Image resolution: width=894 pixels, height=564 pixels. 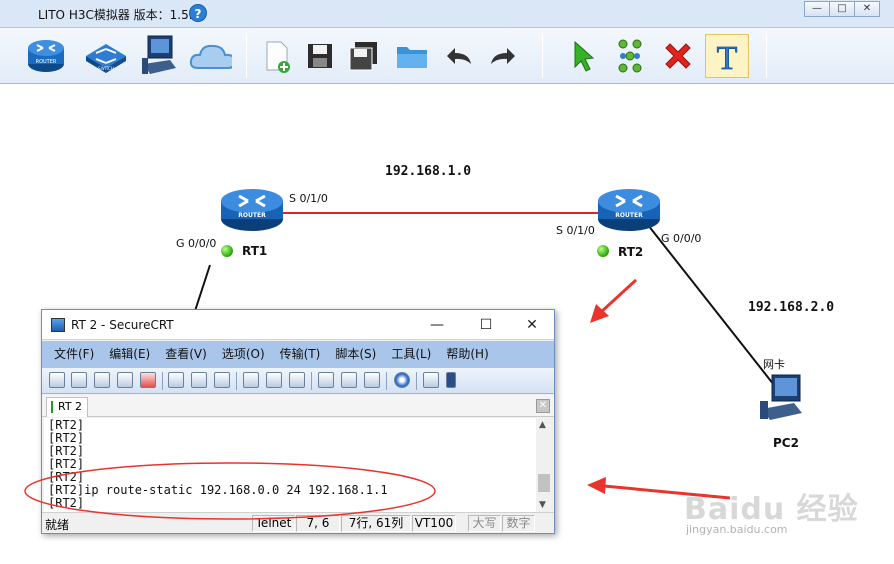 I want to click on redo-tool, so click(x=504, y=56).